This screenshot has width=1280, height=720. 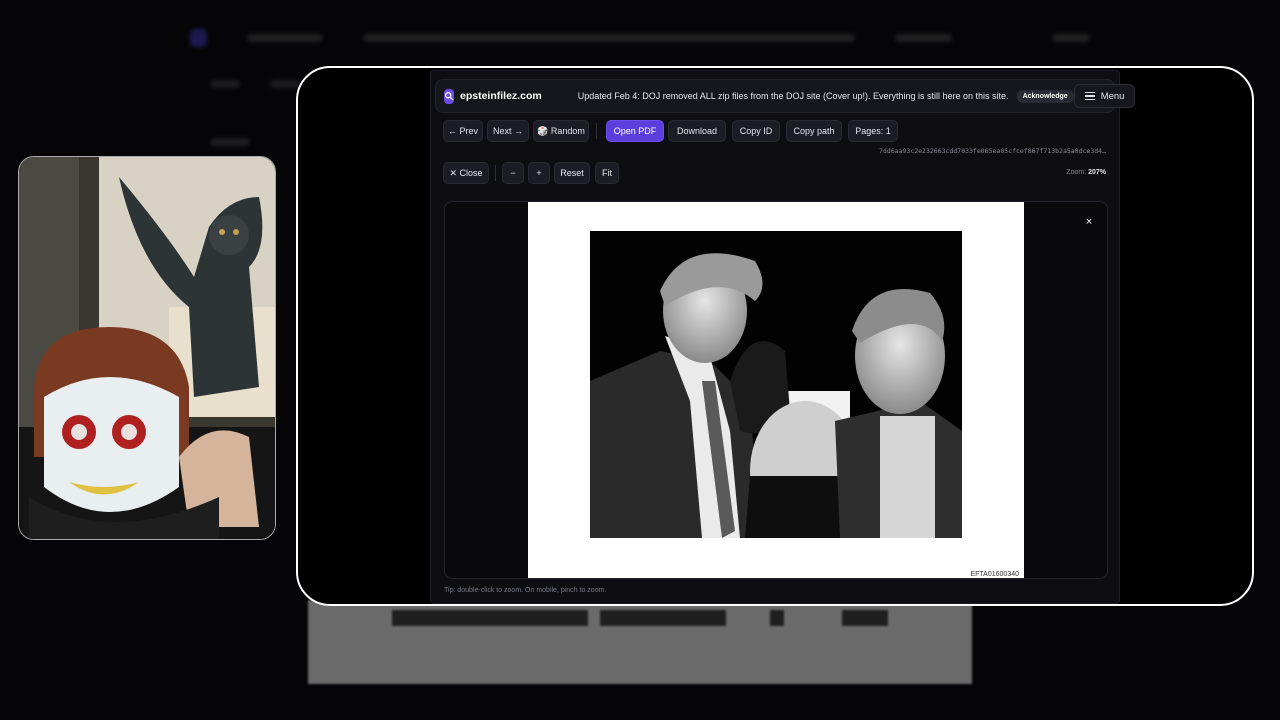 I want to click on open-pdf-button: Open PDF, so click(x=635, y=131).